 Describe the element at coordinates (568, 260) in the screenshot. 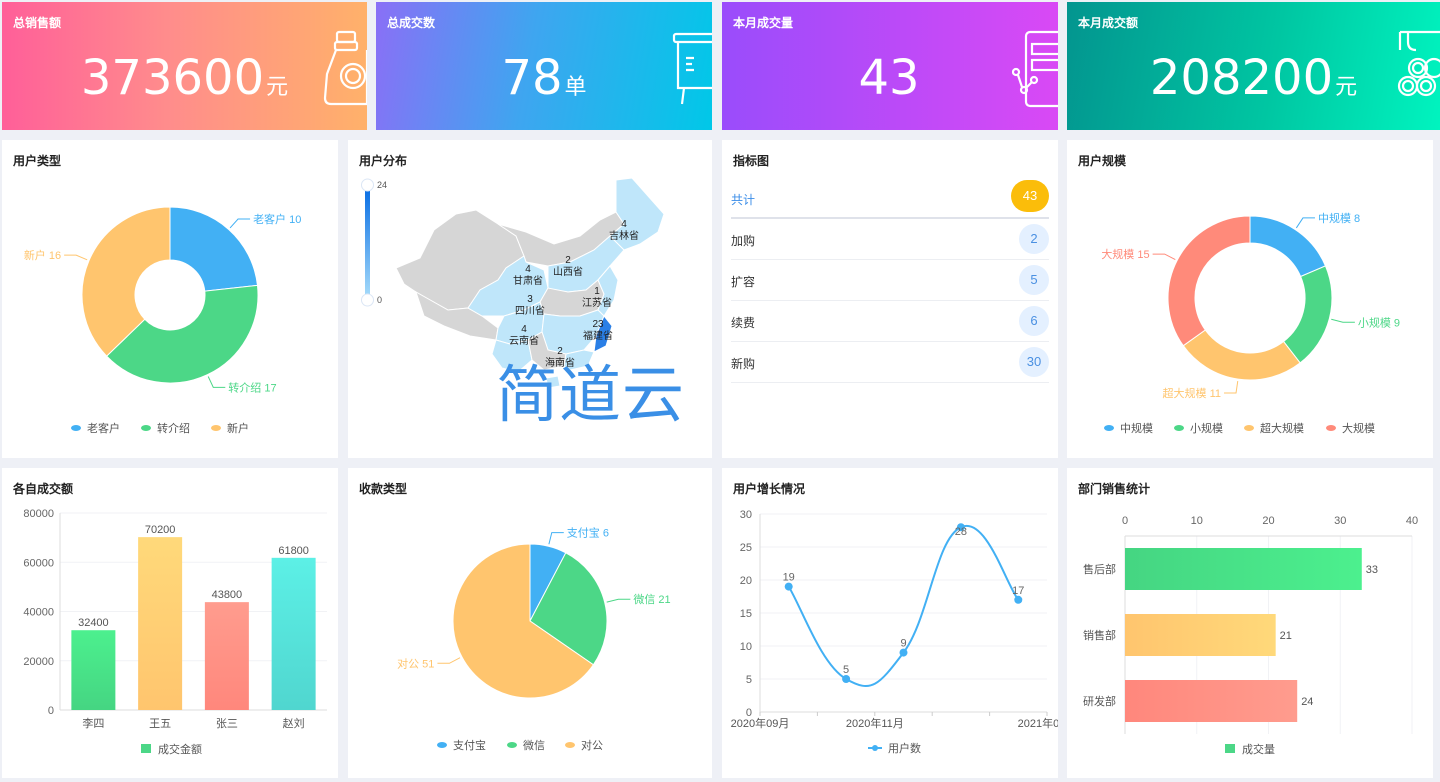

I see `region-value-2: 2` at that location.